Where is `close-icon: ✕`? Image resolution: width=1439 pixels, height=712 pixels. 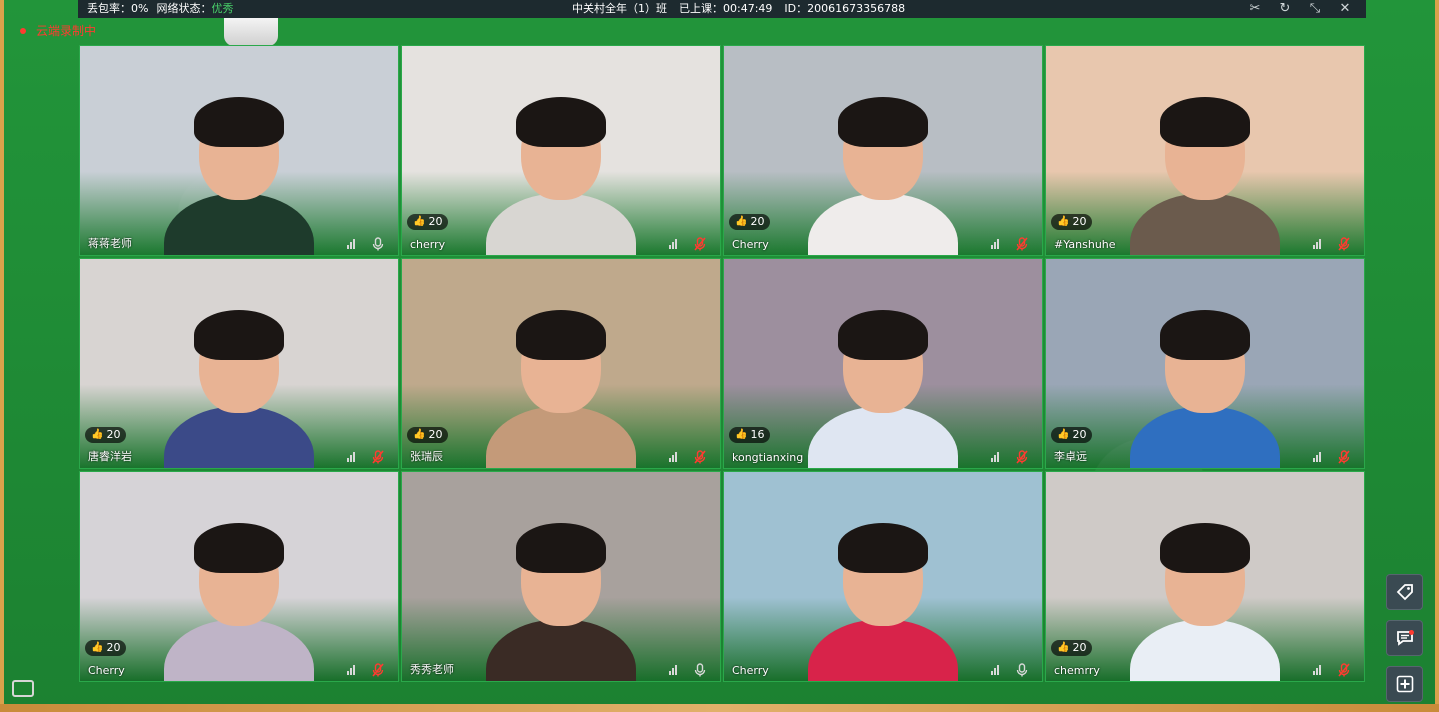
close-icon: ✕ is located at coordinates (1345, 9).